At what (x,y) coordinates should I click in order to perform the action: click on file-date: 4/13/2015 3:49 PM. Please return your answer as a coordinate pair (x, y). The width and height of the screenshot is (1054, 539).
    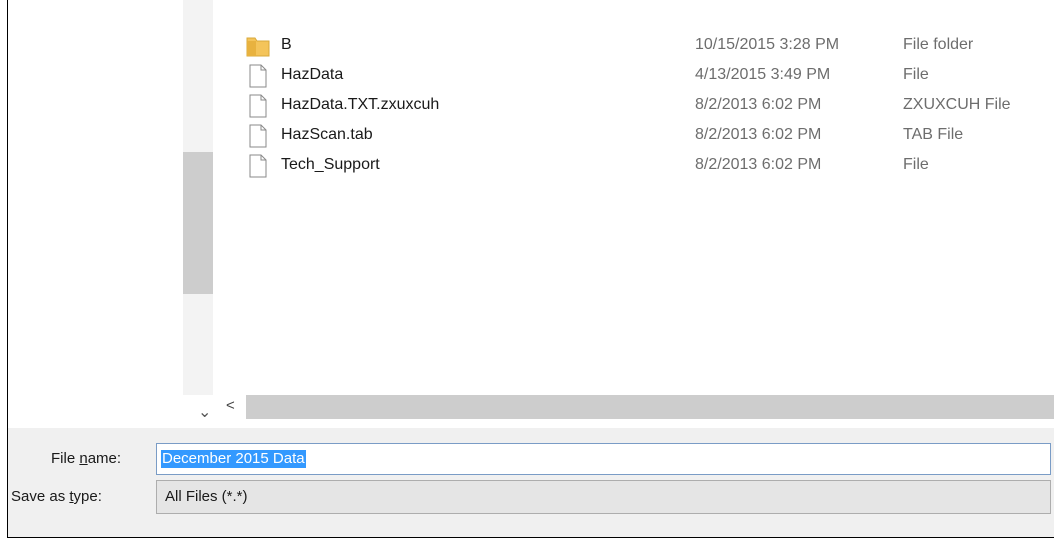
    Looking at the image, I should click on (763, 74).